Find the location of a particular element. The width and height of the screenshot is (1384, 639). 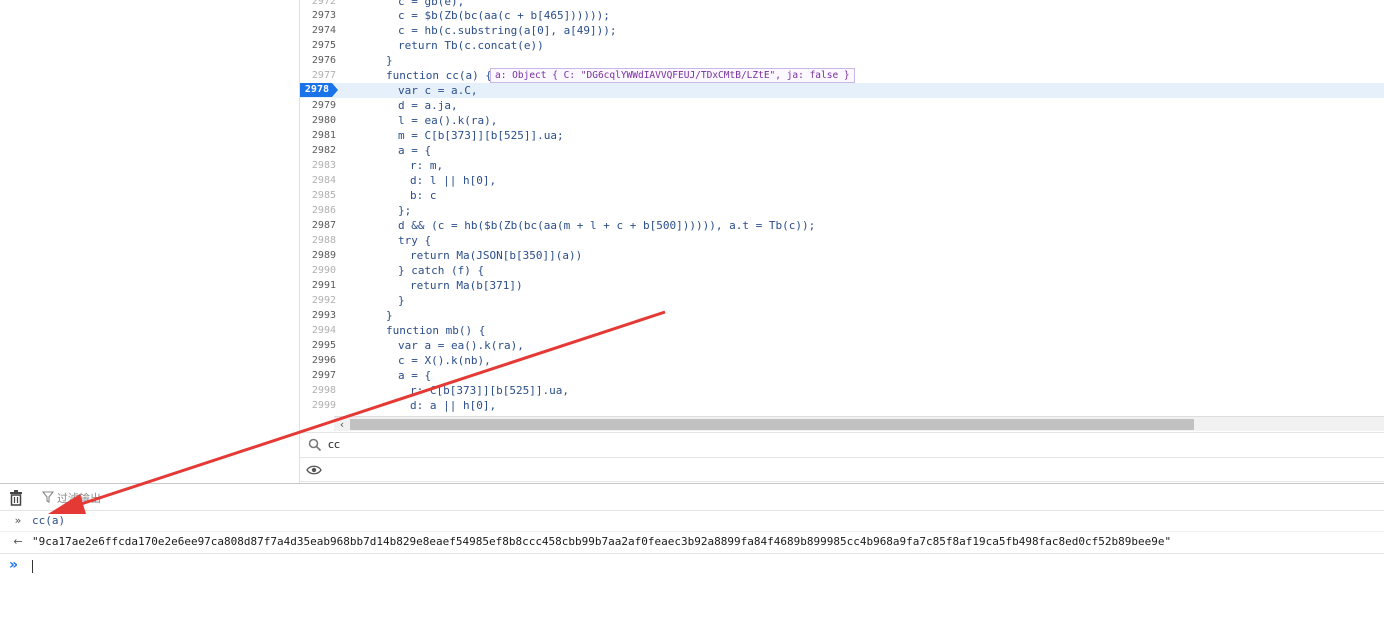

line-number: 2998 is located at coordinates (318, 390).